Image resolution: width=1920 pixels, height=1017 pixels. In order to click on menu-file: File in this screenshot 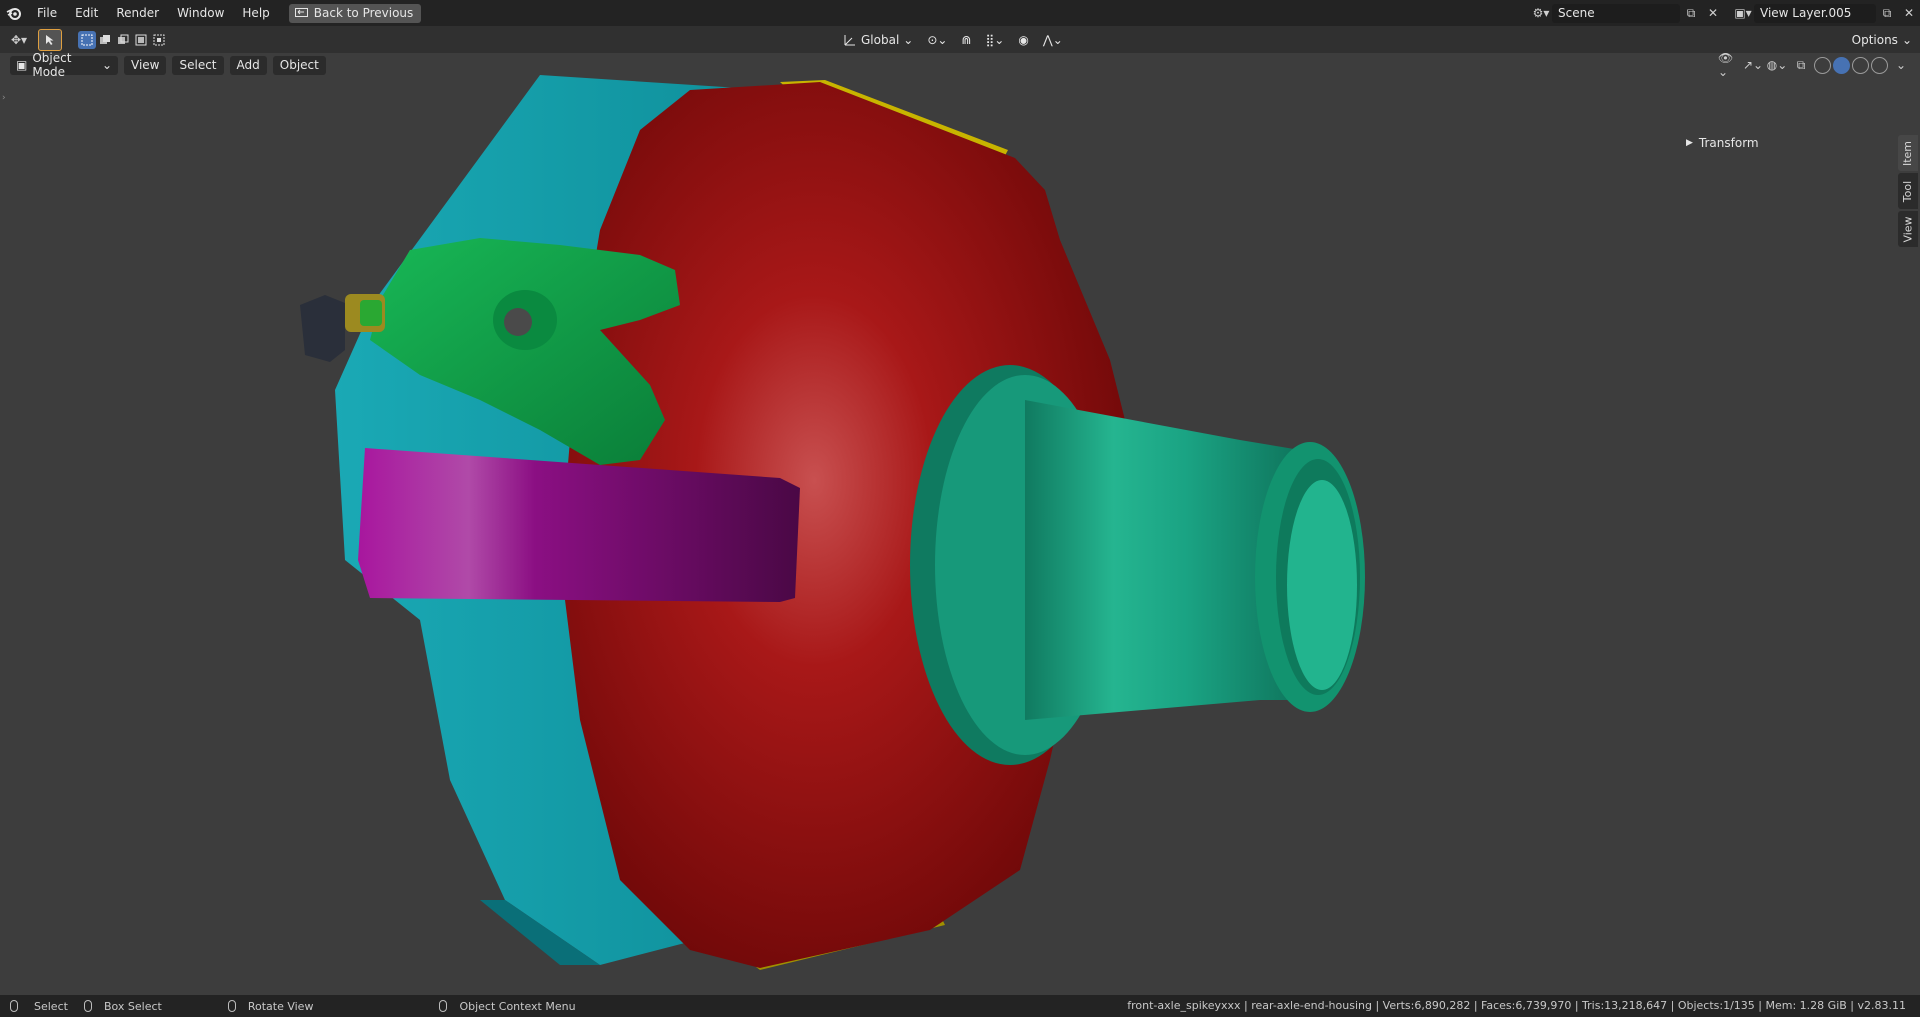, I will do `click(47, 13)`.